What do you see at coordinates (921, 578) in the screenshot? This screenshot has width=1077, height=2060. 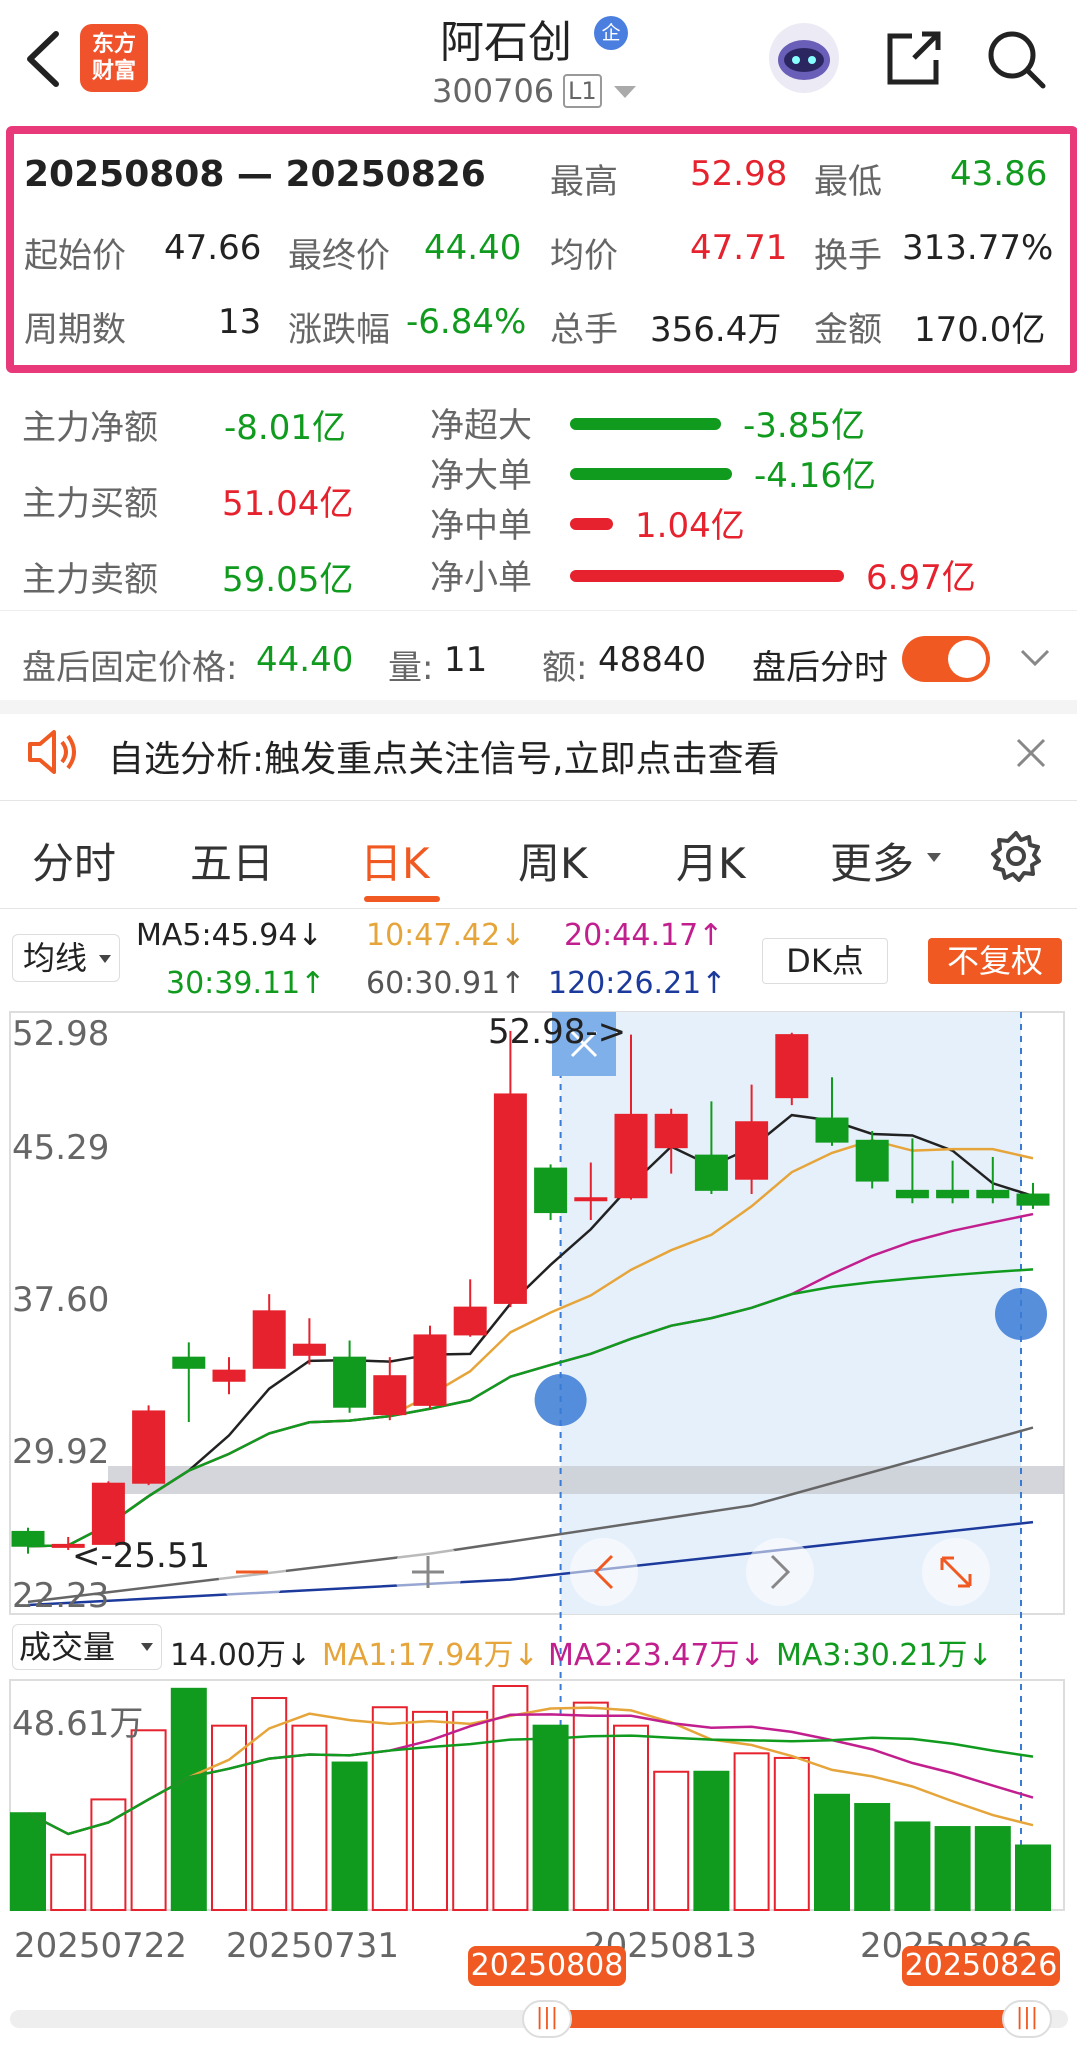 I see `flow-value: 6.97亿` at bounding box center [921, 578].